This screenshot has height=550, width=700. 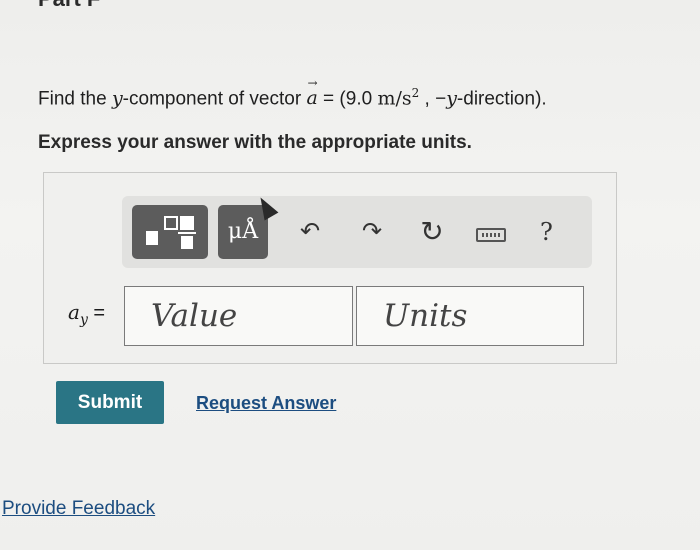 What do you see at coordinates (74, 312) in the screenshot?
I see `answer-variable-symbol: a` at bounding box center [74, 312].